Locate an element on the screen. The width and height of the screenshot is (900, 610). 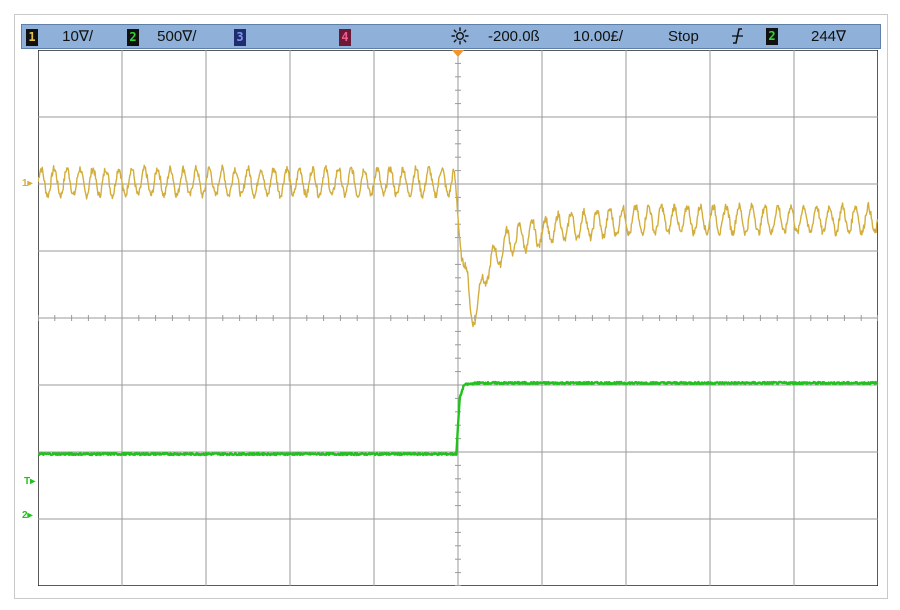
ch4-badge: 4 is located at coordinates (345, 37).